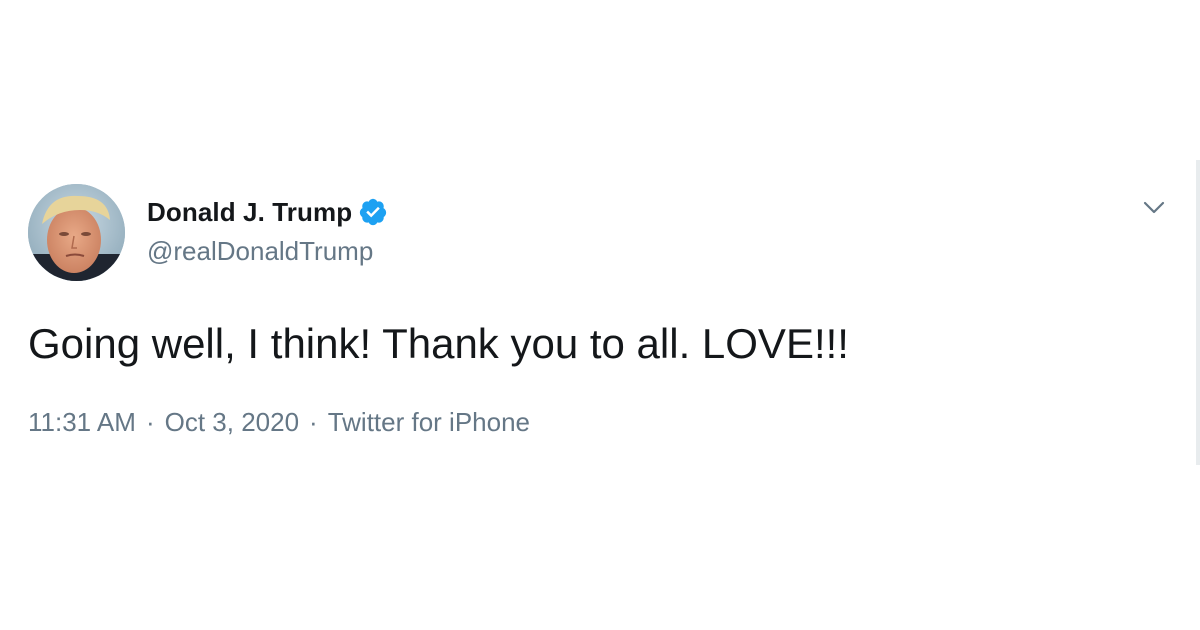 Image resolution: width=1200 pixels, height=630 pixels. Describe the element at coordinates (260, 251) in the screenshot. I see `author-handle: @realDonaldTrump` at that location.